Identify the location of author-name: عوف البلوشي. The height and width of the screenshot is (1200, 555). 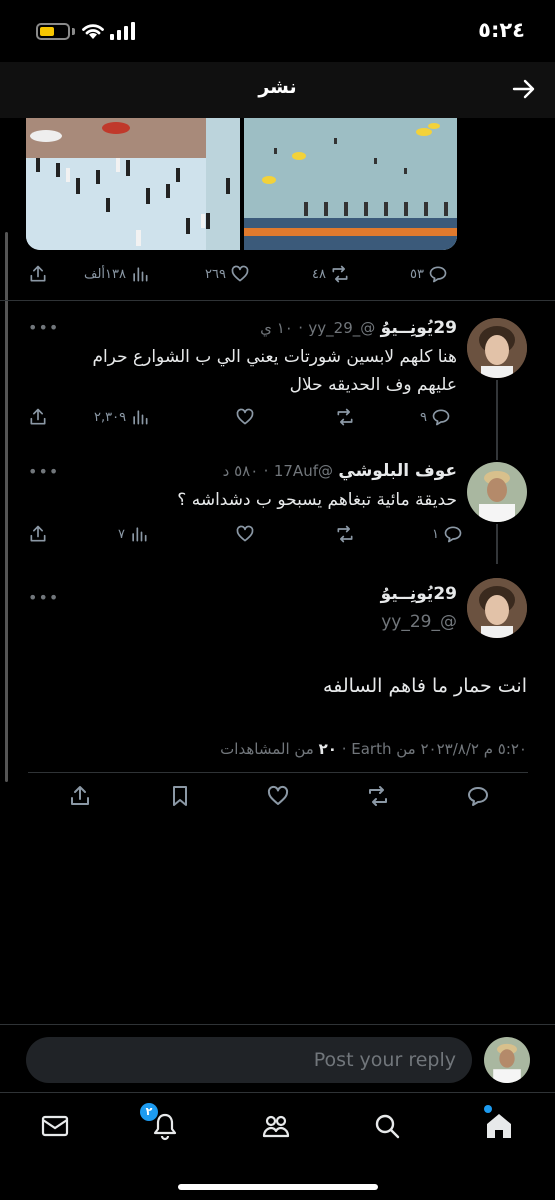
(397, 471).